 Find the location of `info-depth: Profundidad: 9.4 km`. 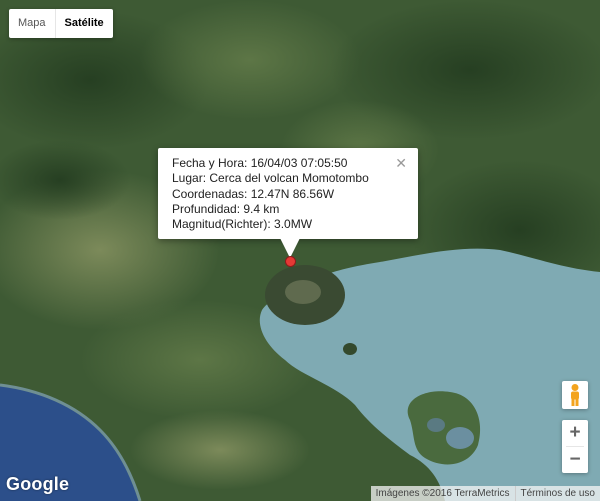

info-depth: Profundidad: 9.4 km is located at coordinates (226, 208).